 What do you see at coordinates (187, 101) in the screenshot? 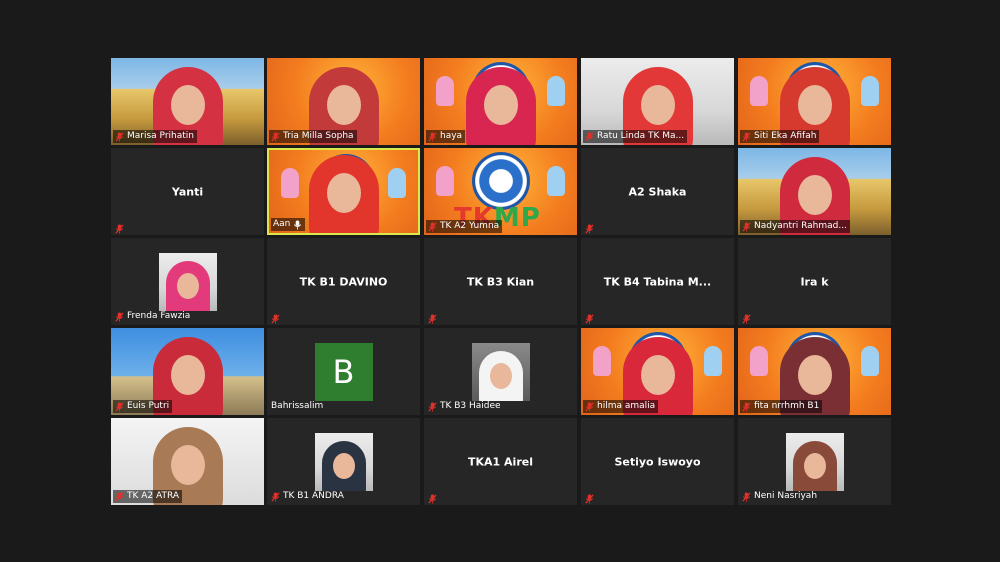
I see `participant-tile: Marisa Prihatin` at bounding box center [187, 101].